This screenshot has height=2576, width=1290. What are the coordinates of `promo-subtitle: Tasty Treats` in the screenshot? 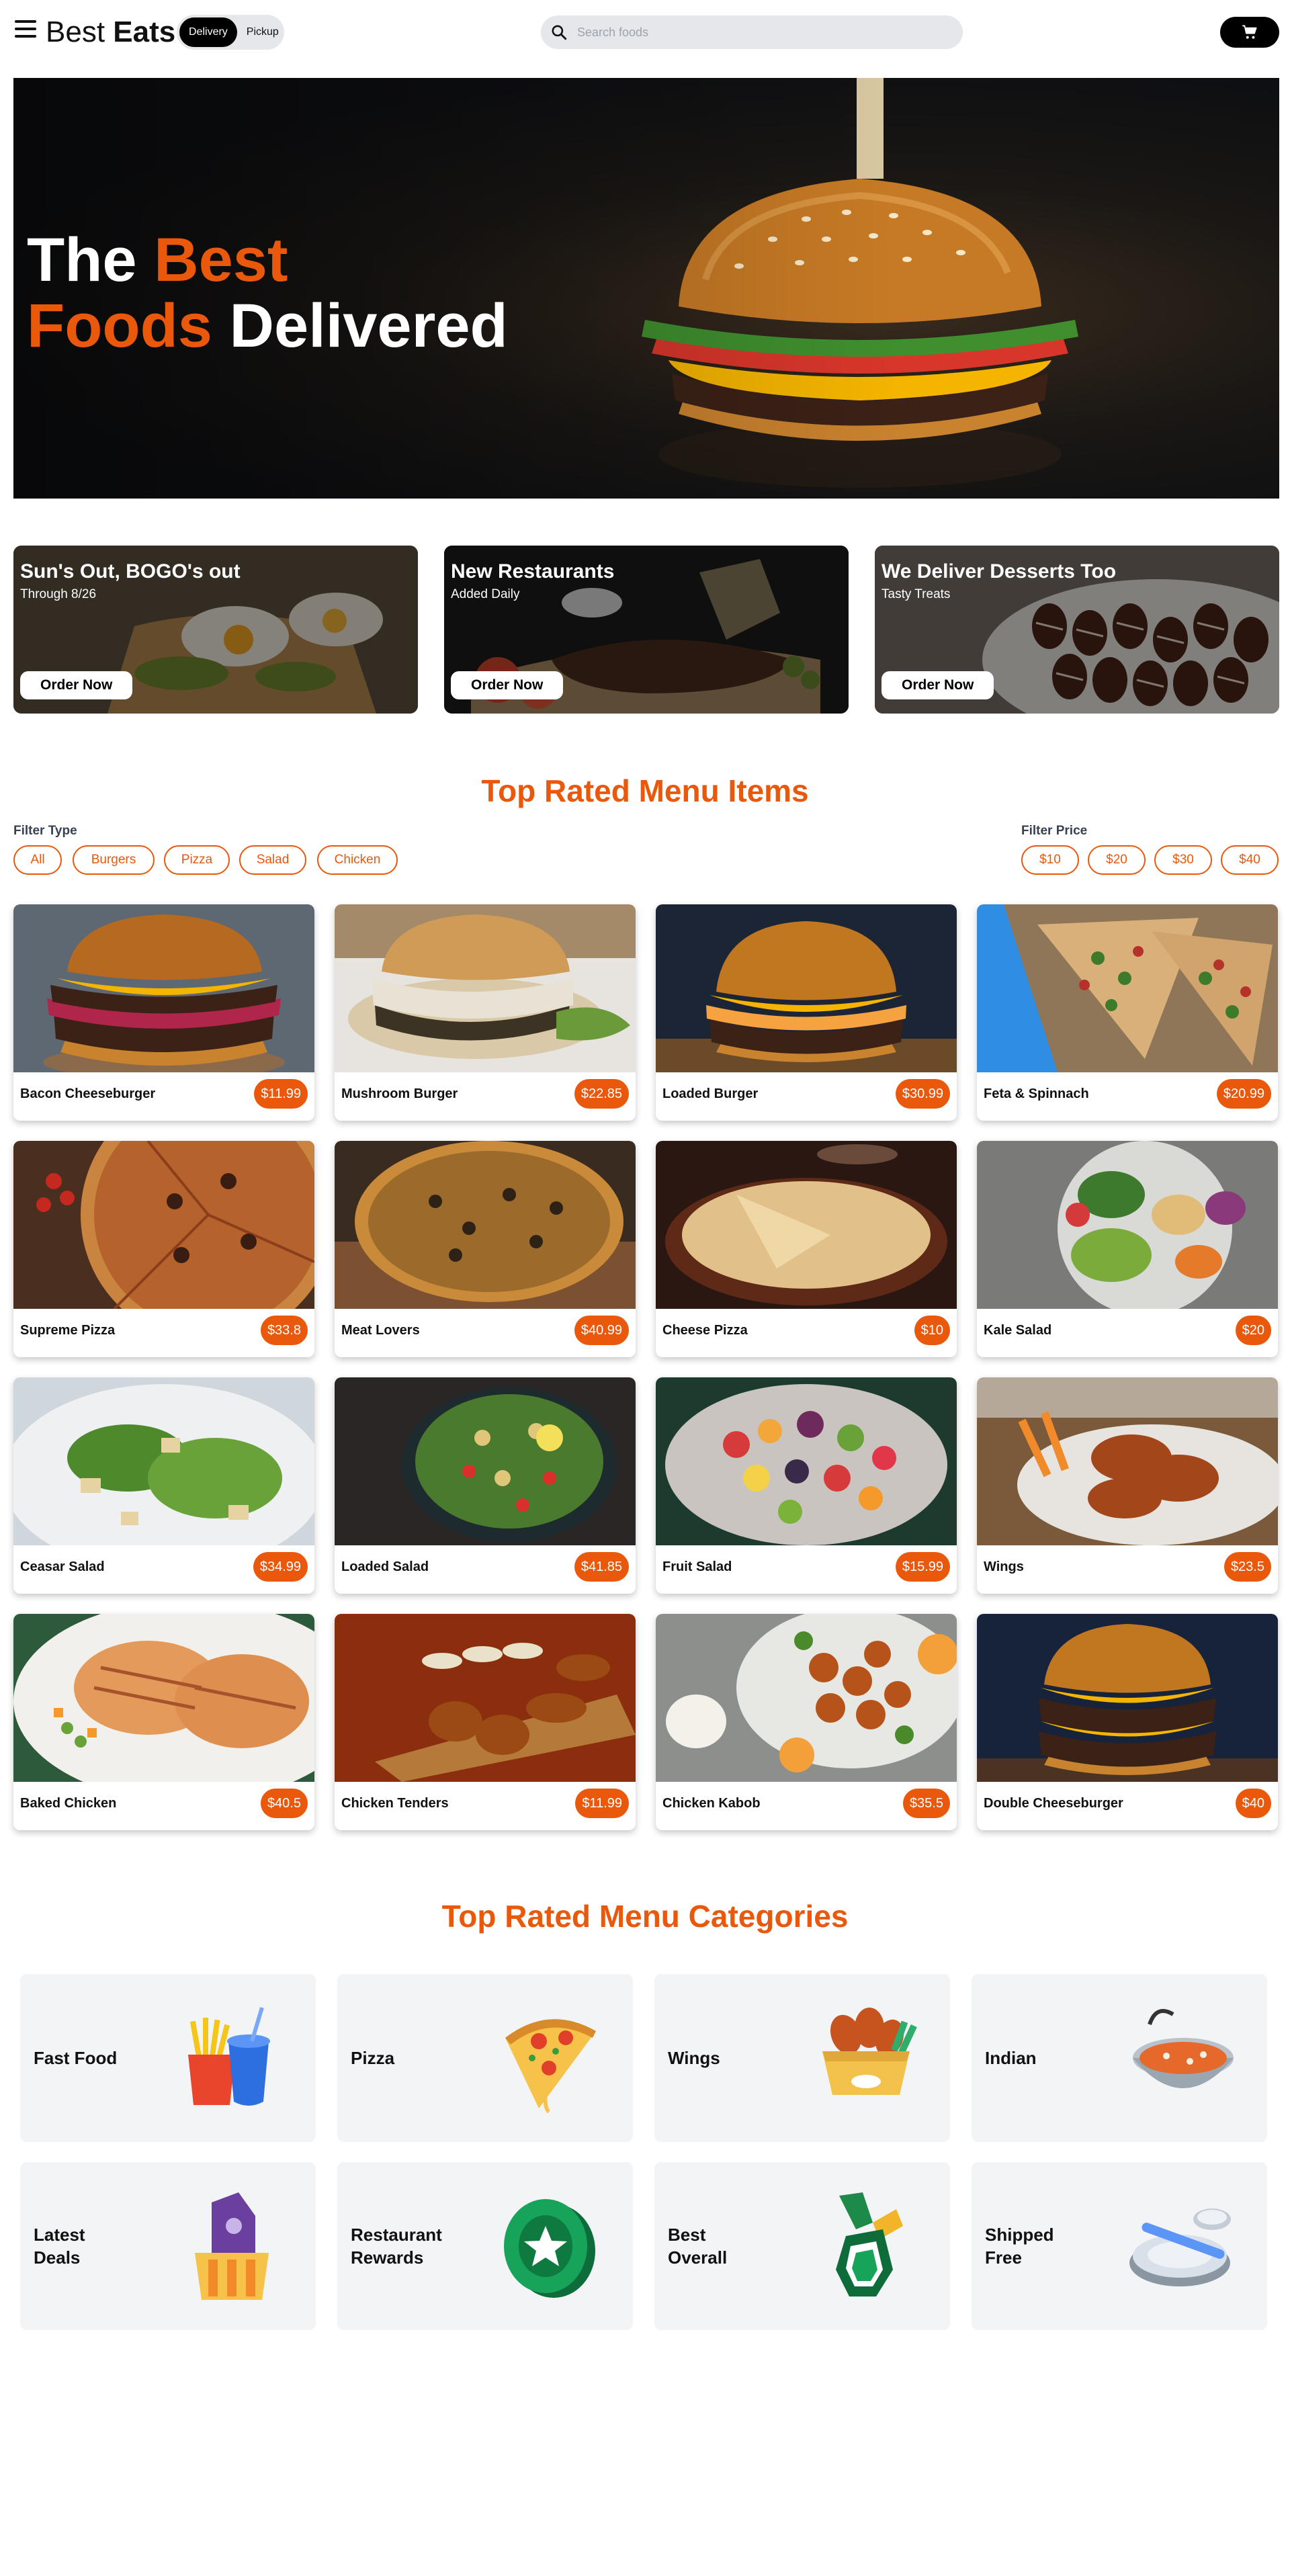 It's located at (916, 594).